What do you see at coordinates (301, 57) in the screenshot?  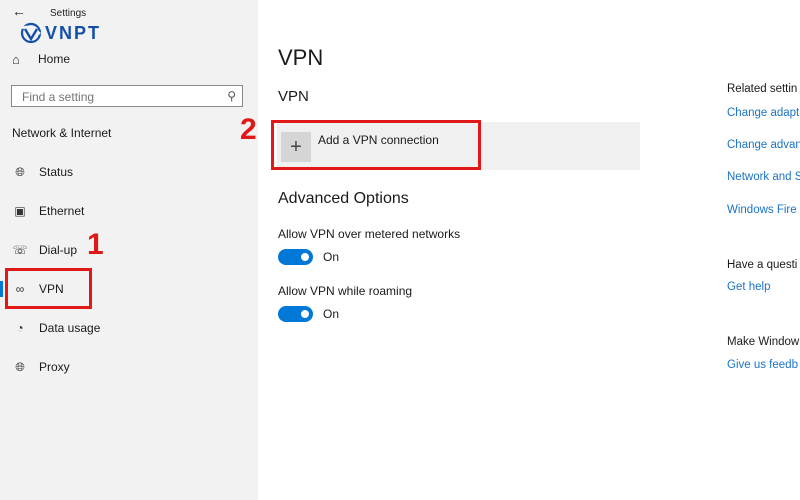 I see `page-title: VPN` at bounding box center [301, 57].